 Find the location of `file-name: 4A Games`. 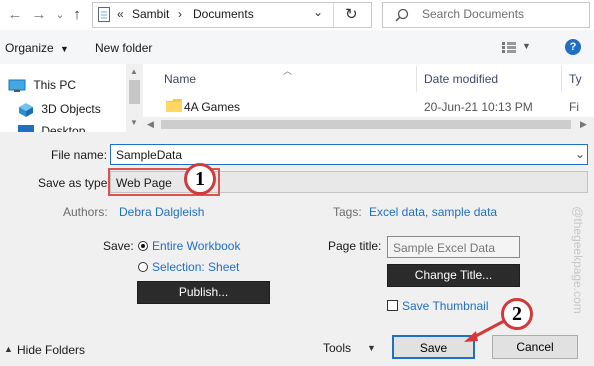

file-name: 4A Games is located at coordinates (212, 107).